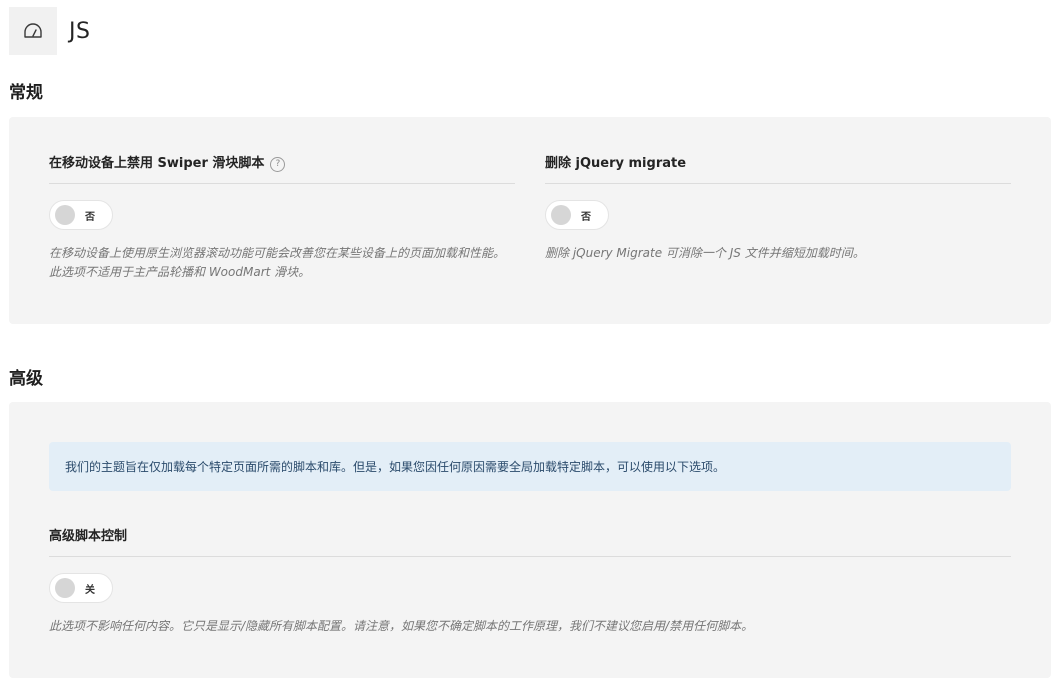 The width and height of the screenshot is (1060, 686). Describe the element at coordinates (157, 163) in the screenshot. I see `option-title-text: 在移动设备上禁用 Swiper 滑块脚本` at that location.